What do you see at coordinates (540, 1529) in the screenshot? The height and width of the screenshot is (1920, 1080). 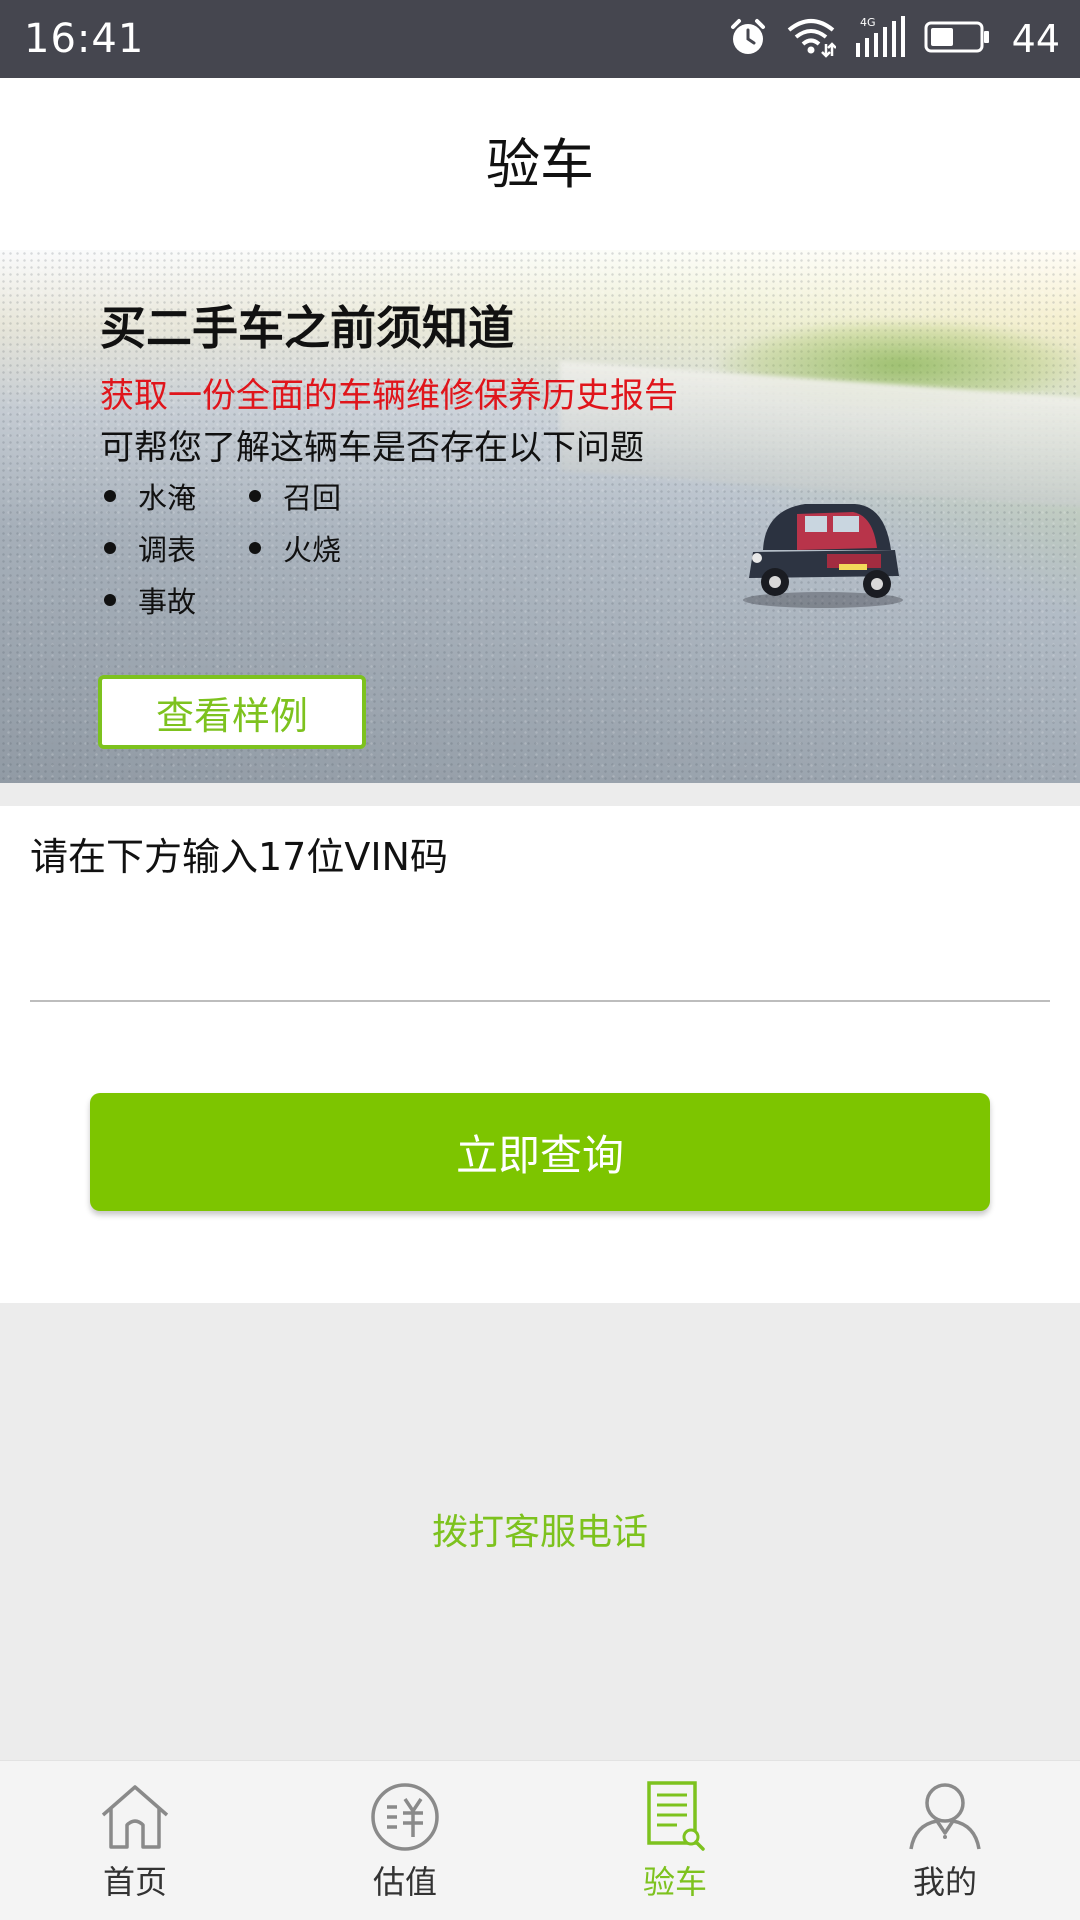 I see `call-service-link: 拨打客服电话` at bounding box center [540, 1529].